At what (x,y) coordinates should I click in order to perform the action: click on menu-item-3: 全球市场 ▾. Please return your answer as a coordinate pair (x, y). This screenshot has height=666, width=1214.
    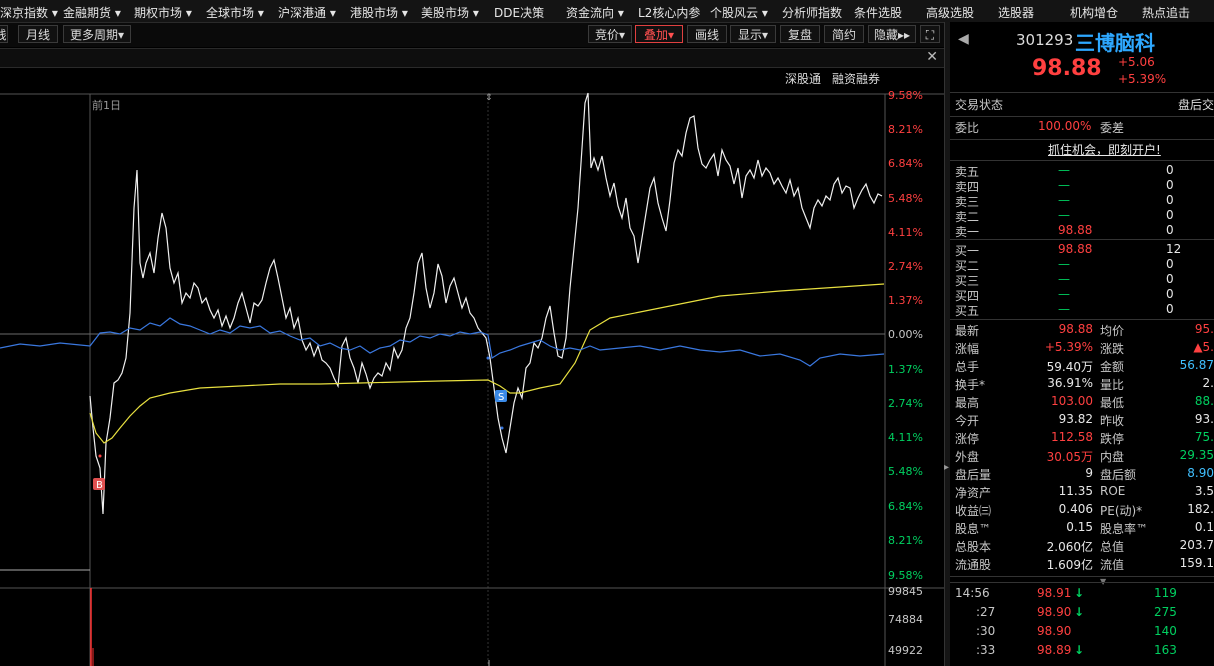
    Looking at the image, I should click on (235, 12).